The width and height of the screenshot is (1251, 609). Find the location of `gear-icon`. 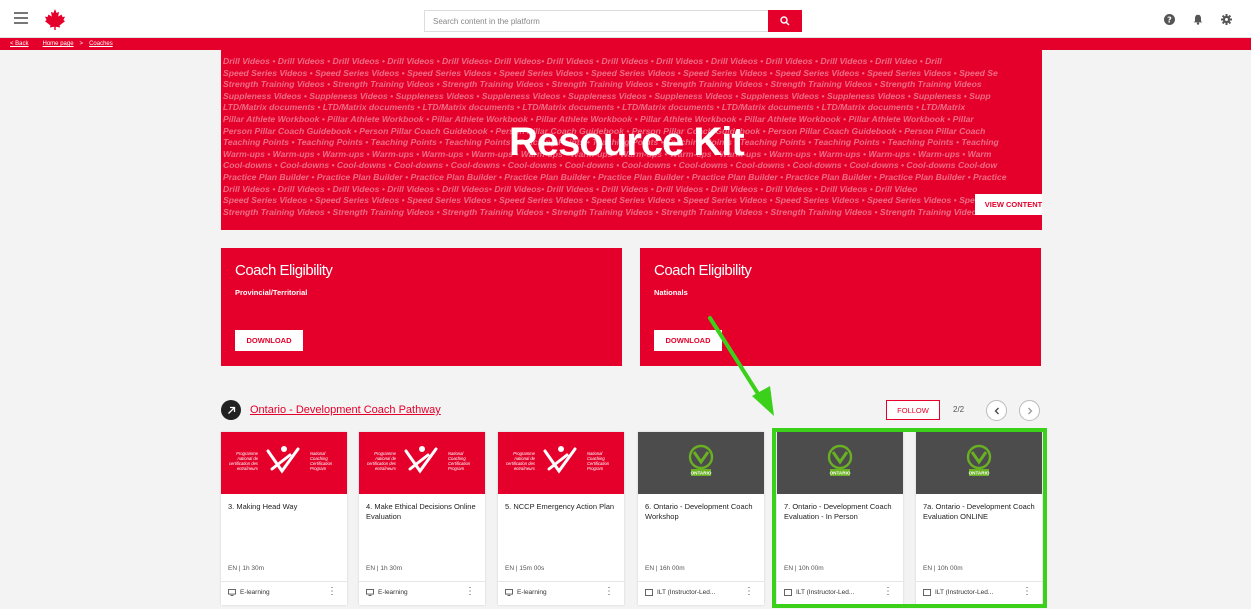

gear-icon is located at coordinates (1226, 19).